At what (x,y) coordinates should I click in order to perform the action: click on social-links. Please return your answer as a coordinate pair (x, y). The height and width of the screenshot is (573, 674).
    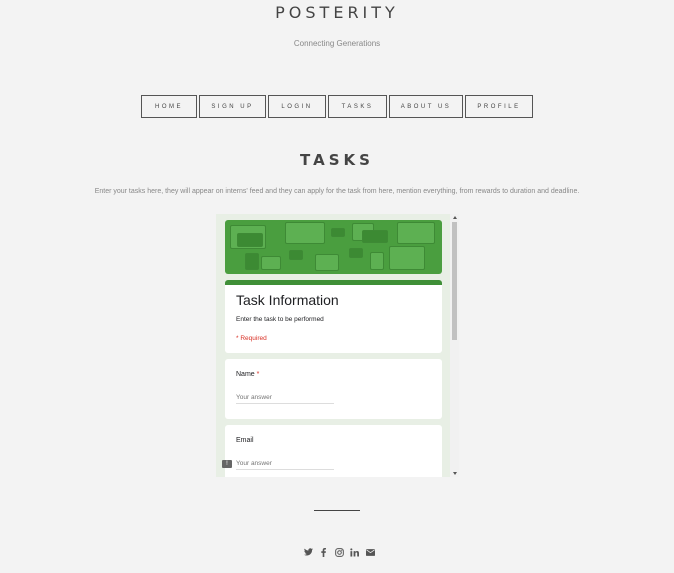
    Looking at the image, I should click on (341, 552).